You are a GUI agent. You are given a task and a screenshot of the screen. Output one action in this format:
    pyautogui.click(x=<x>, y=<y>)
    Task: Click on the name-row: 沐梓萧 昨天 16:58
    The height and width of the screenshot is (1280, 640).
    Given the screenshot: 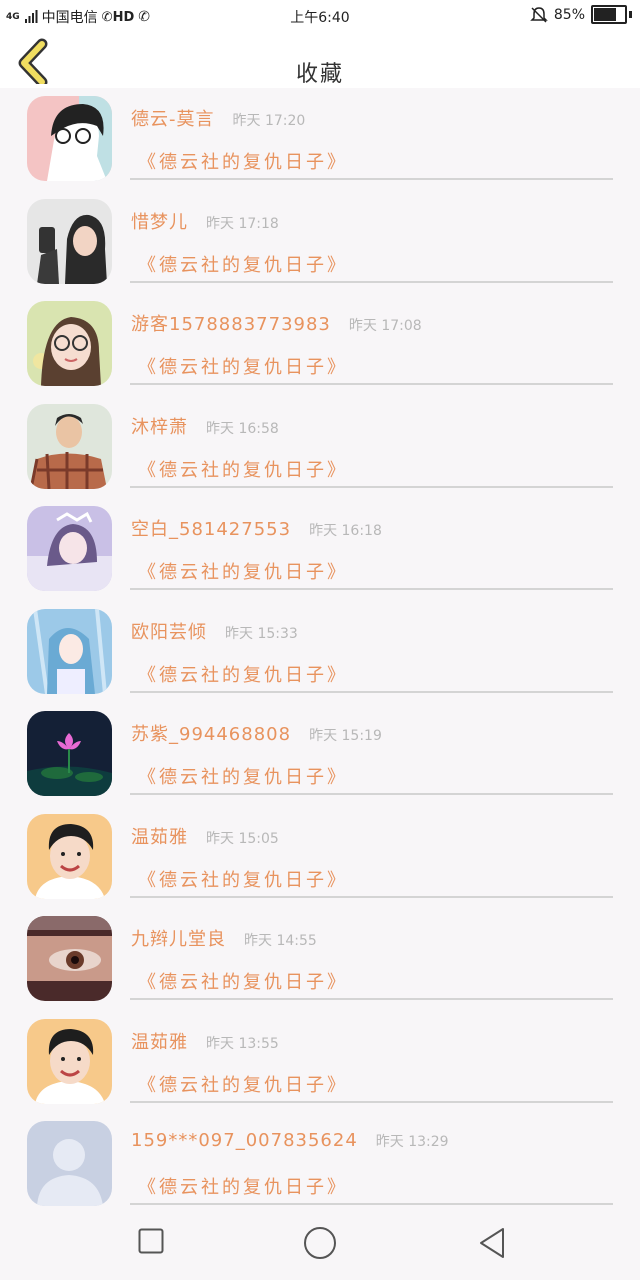 What is the action you would take?
    pyautogui.click(x=205, y=426)
    